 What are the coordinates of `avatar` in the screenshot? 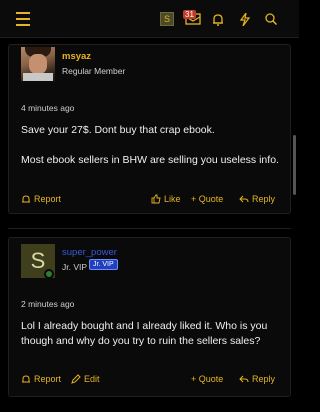 It's located at (38, 64).